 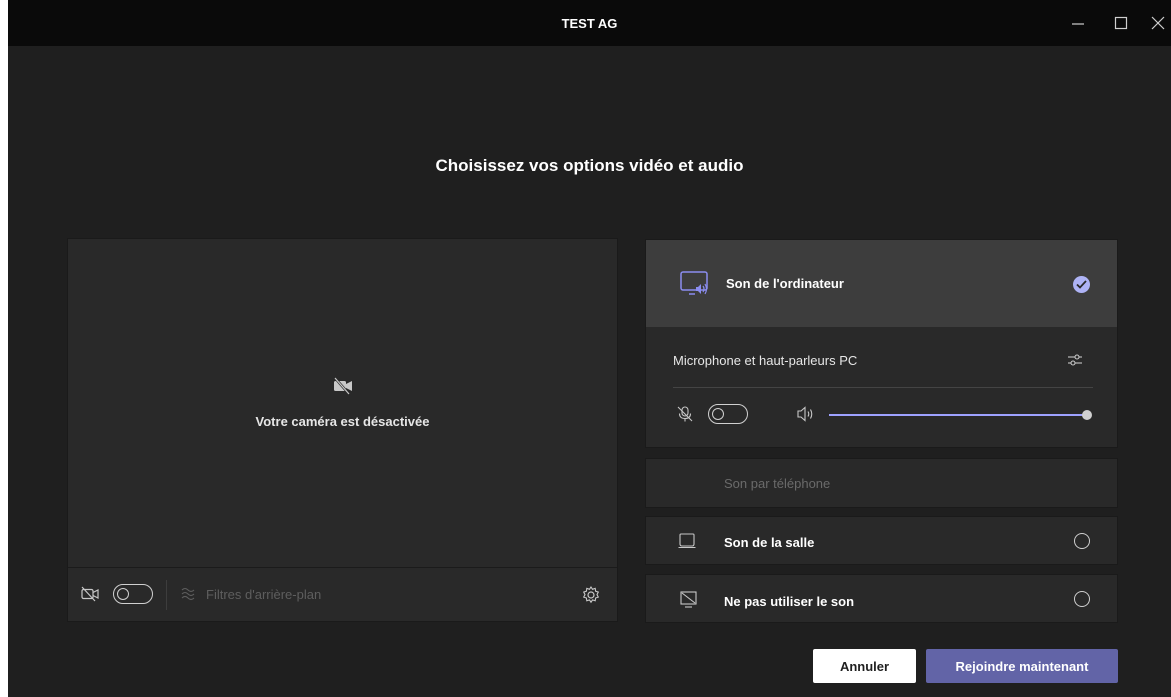 I want to click on background-filters-button: Filtres d'arrière-plan, so click(x=250, y=594).